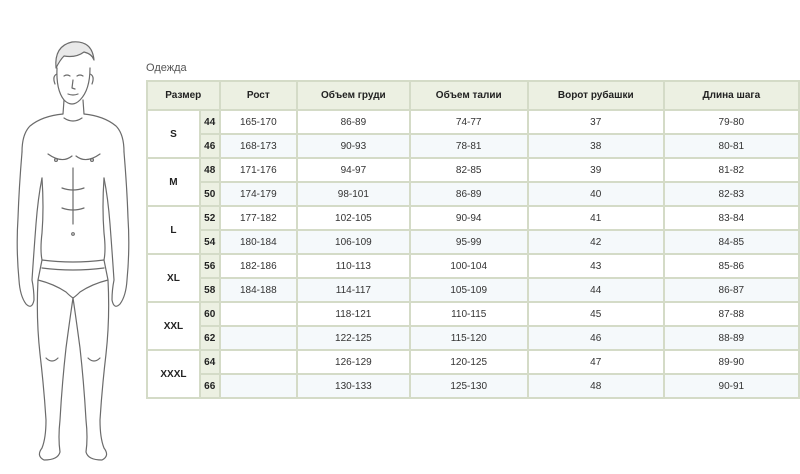 Image resolution: width=800 pixels, height=474 pixels. What do you see at coordinates (258, 290) in the screenshot?
I see `height-cell: 184-188` at bounding box center [258, 290].